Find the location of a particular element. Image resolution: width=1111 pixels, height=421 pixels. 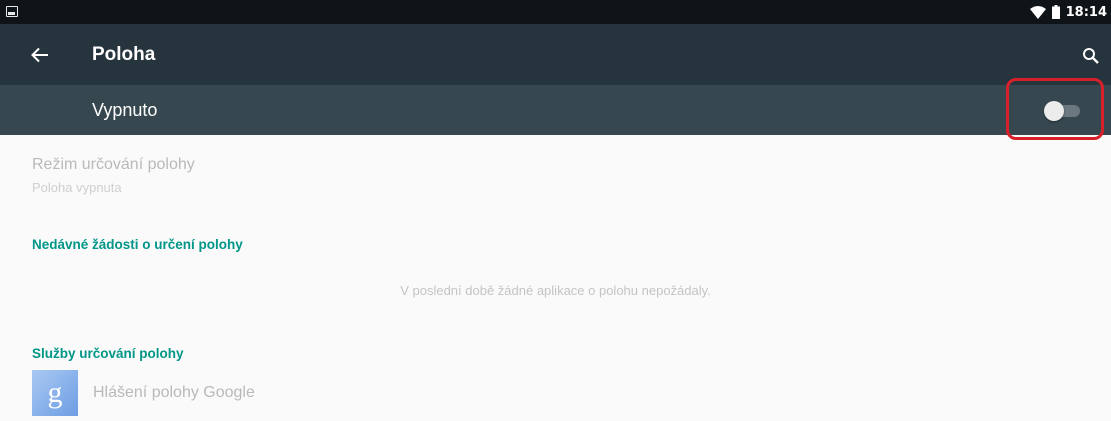

location-mode-item: Režim určování polohy Poloha vypnuta is located at coordinates (557, 178).